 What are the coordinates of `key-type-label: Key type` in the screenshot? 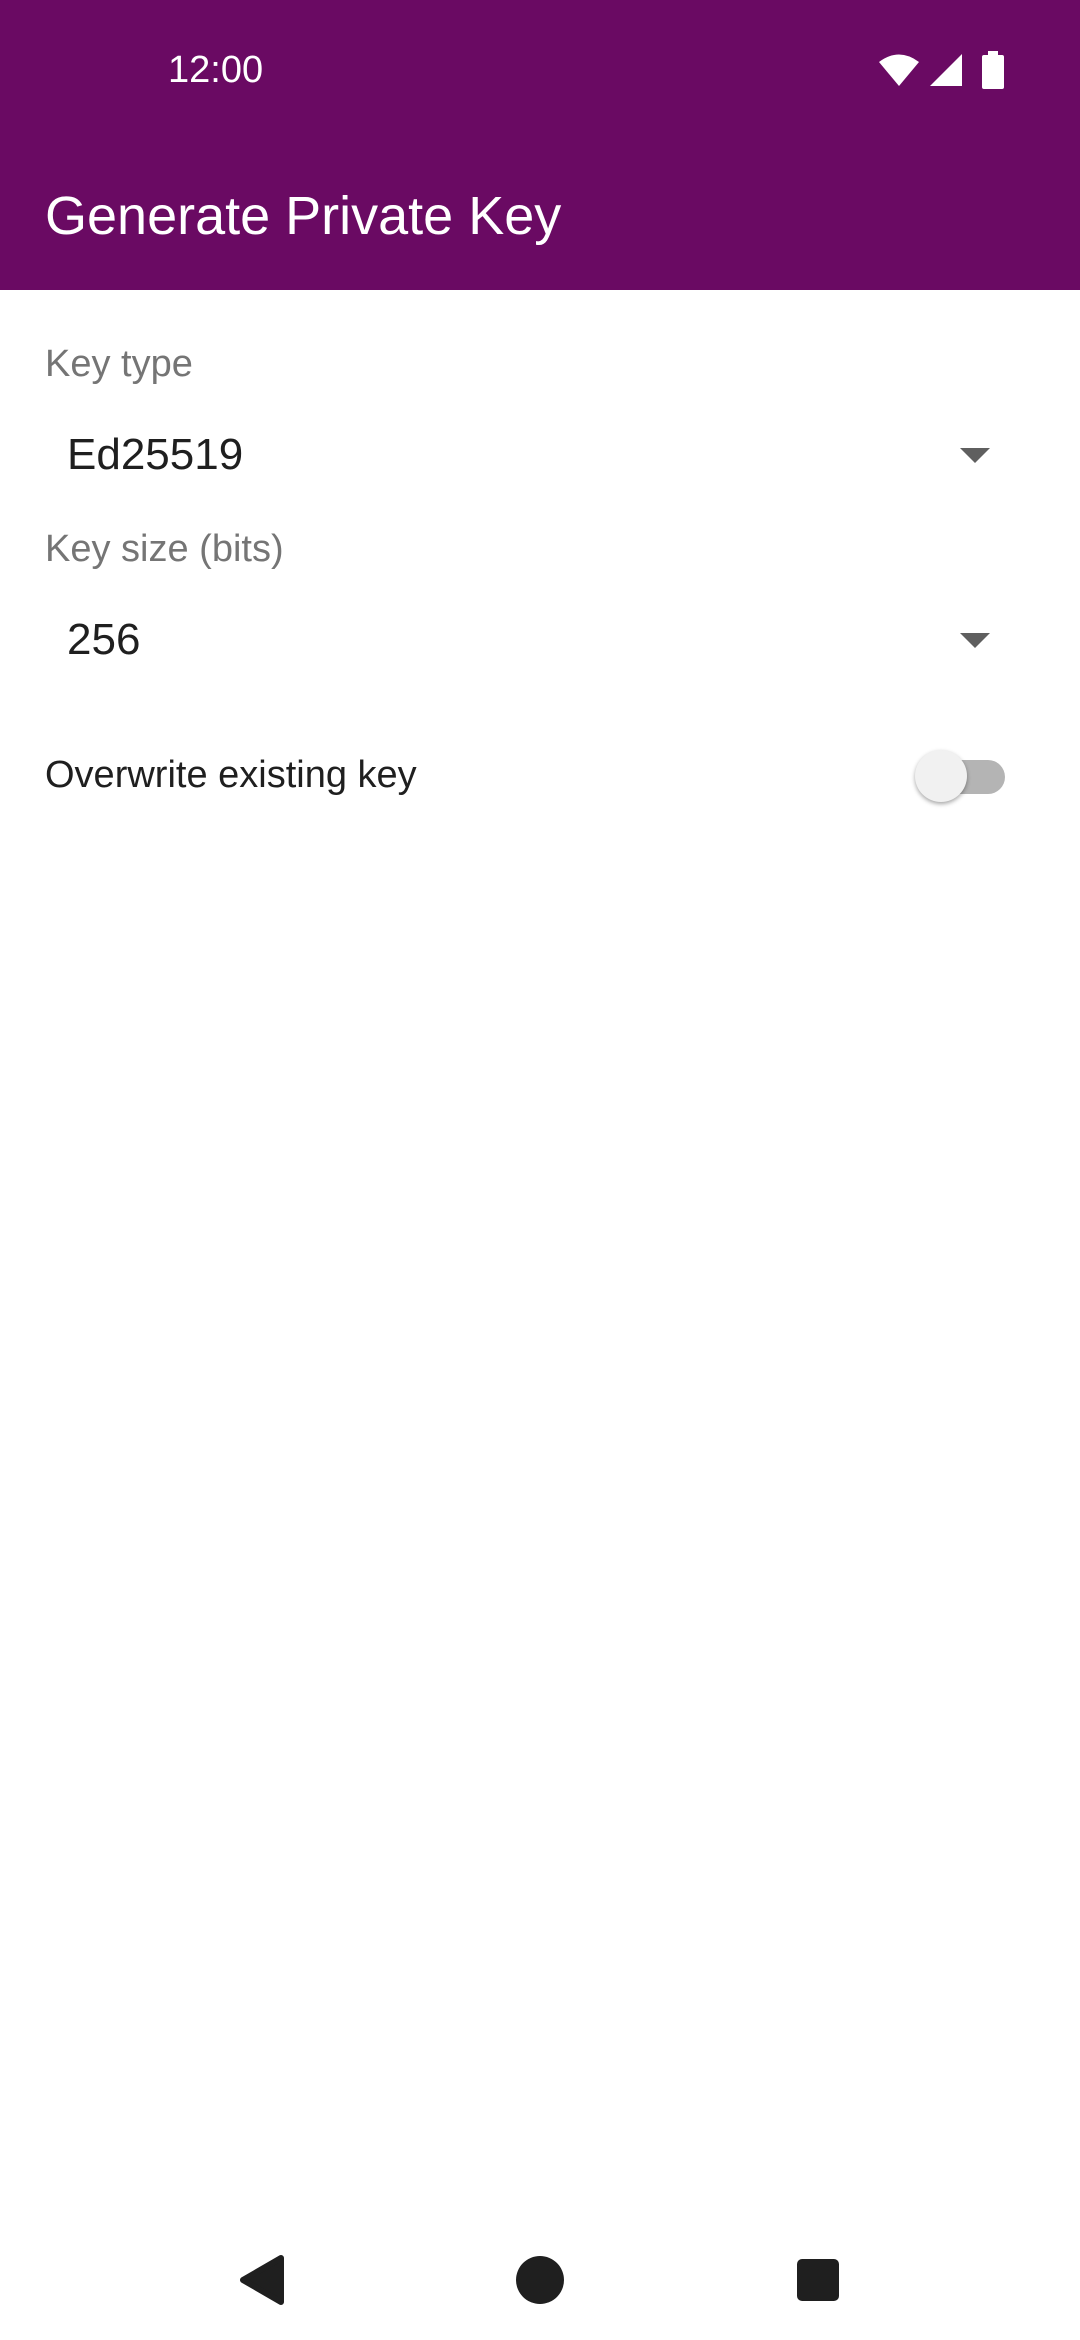 It's located at (119, 364).